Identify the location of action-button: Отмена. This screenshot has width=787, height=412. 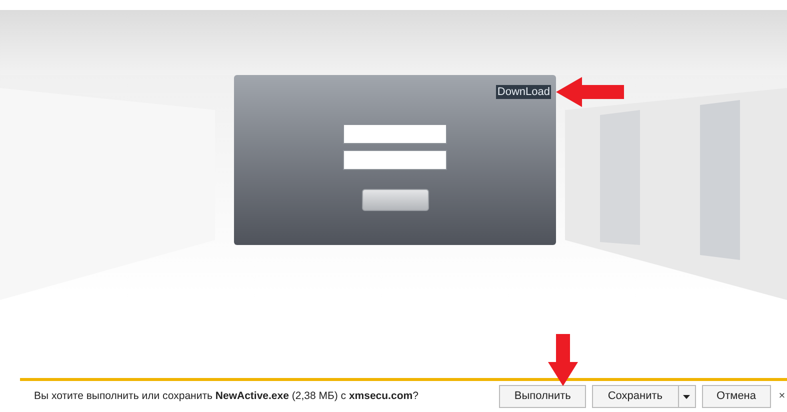
(736, 396).